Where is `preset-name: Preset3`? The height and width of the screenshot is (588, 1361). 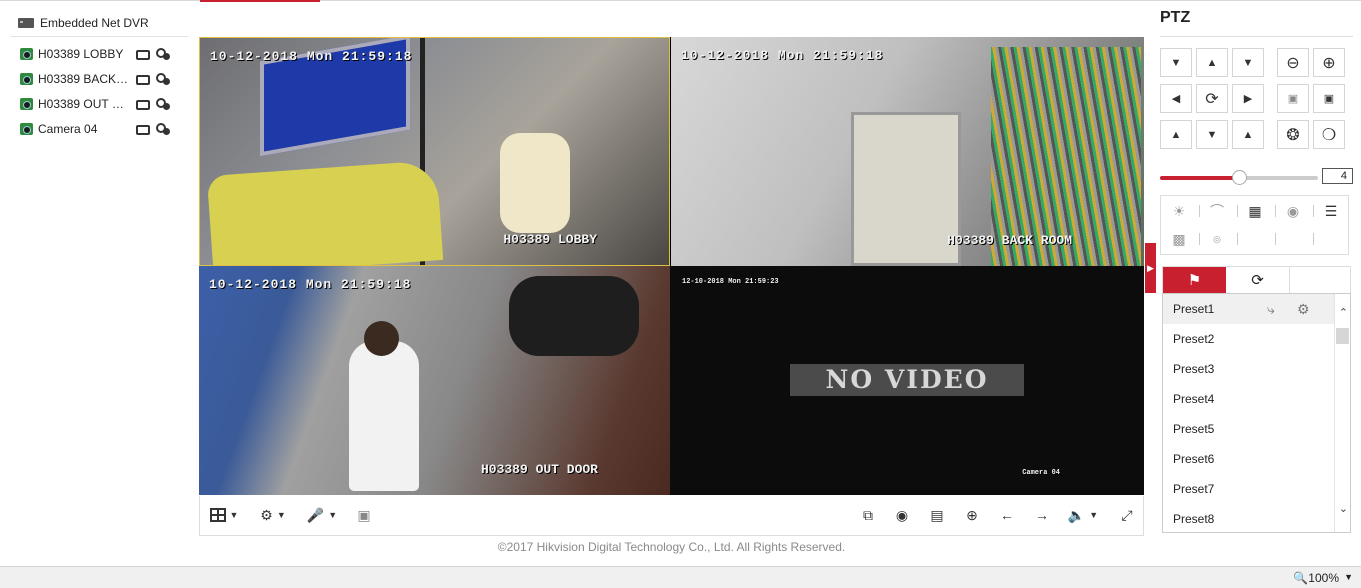
preset-name: Preset3 is located at coordinates (1194, 369).